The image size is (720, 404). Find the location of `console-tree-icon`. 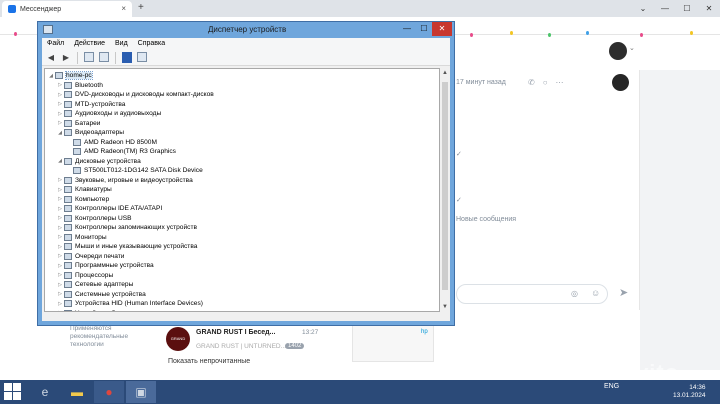

console-tree-icon is located at coordinates (89, 56).